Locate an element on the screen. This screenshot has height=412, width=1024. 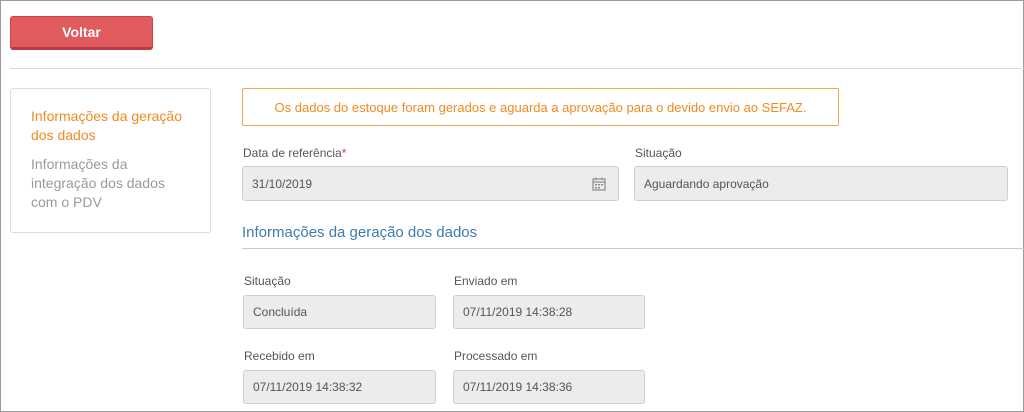
sent-at-field: 07/11/2019 14:38:28 is located at coordinates (549, 312).